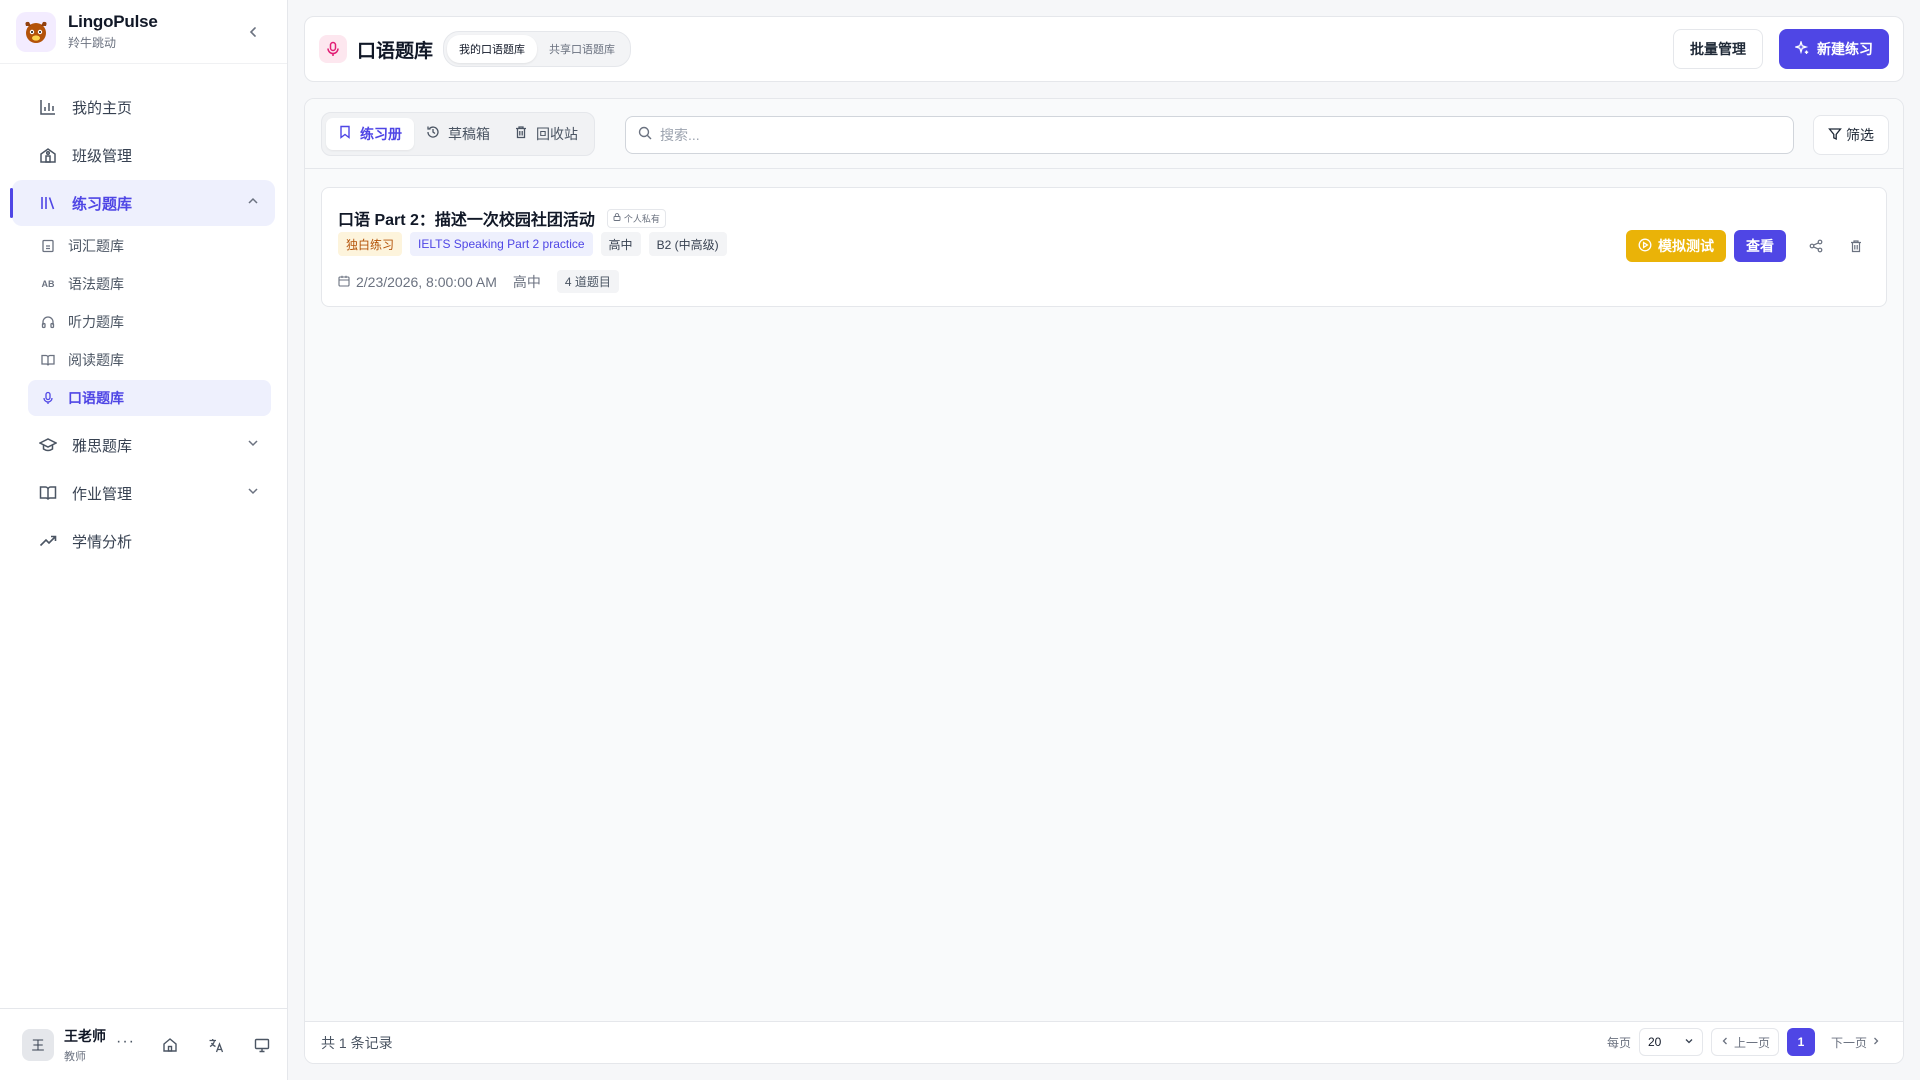 The width and height of the screenshot is (1920, 1080). I want to click on calendar-icon, so click(344, 282).